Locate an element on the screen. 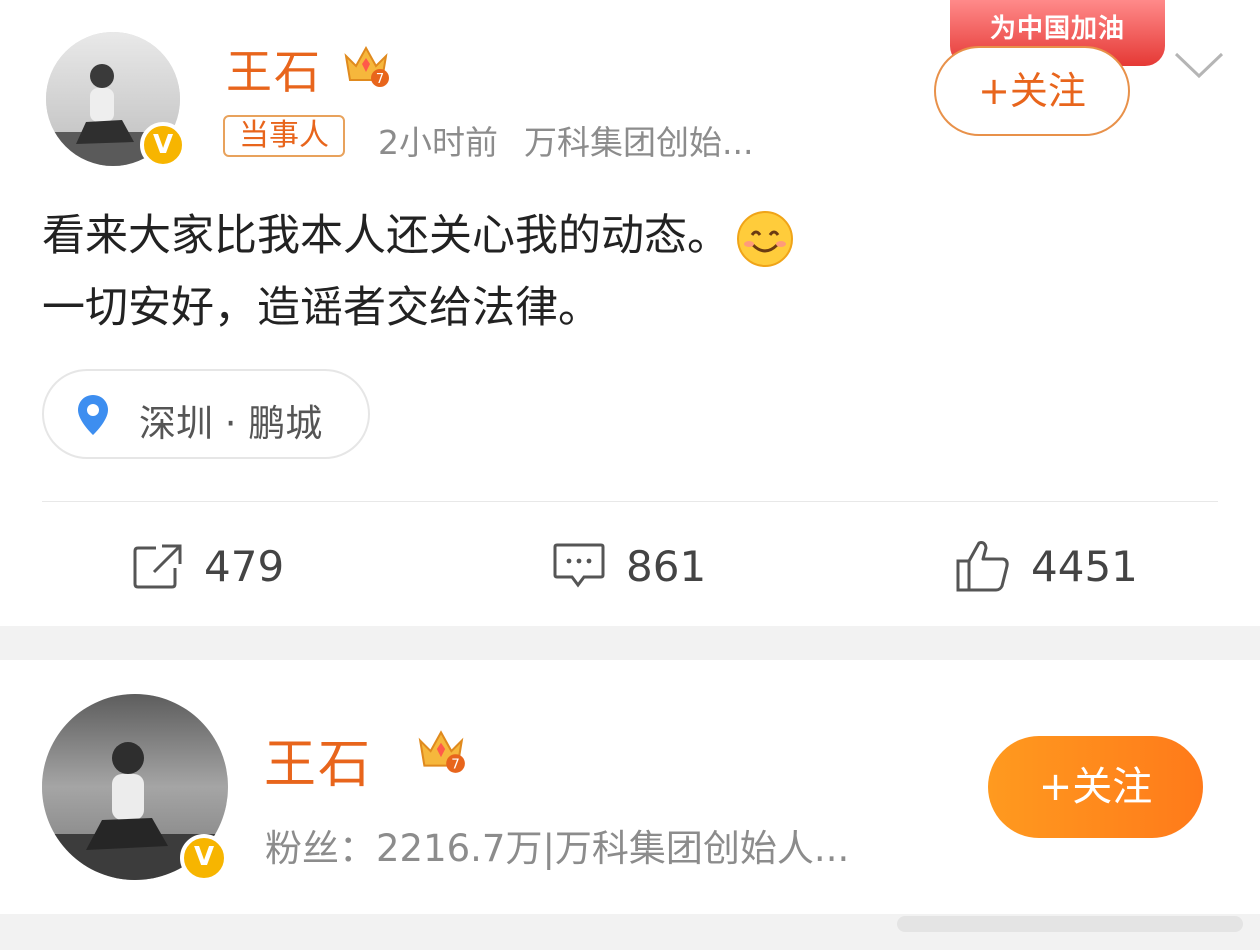 The width and height of the screenshot is (1260, 950). post-content-line-1: 看来大家比我本人还关心我的动态。 is located at coordinates (418, 236).